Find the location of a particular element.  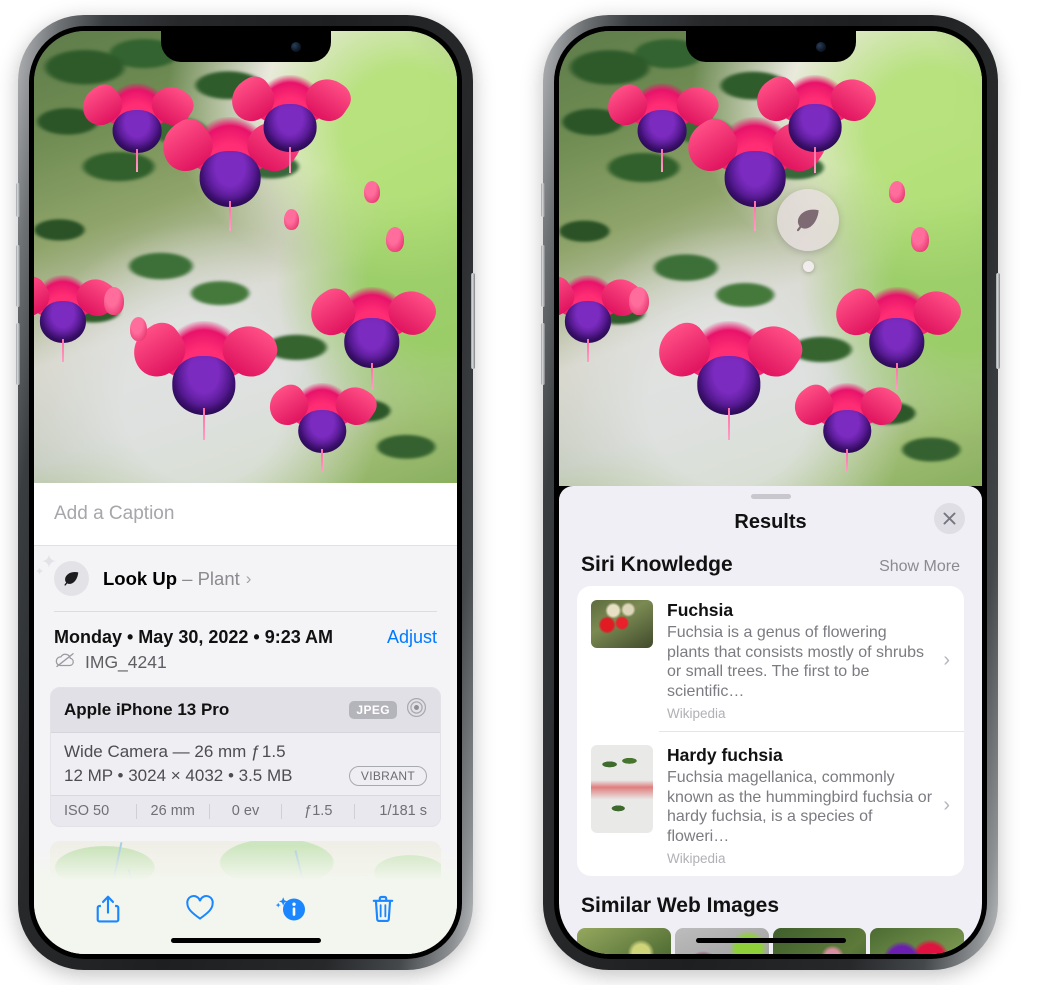

exif-focal: 26 mm is located at coordinates (172, 811).